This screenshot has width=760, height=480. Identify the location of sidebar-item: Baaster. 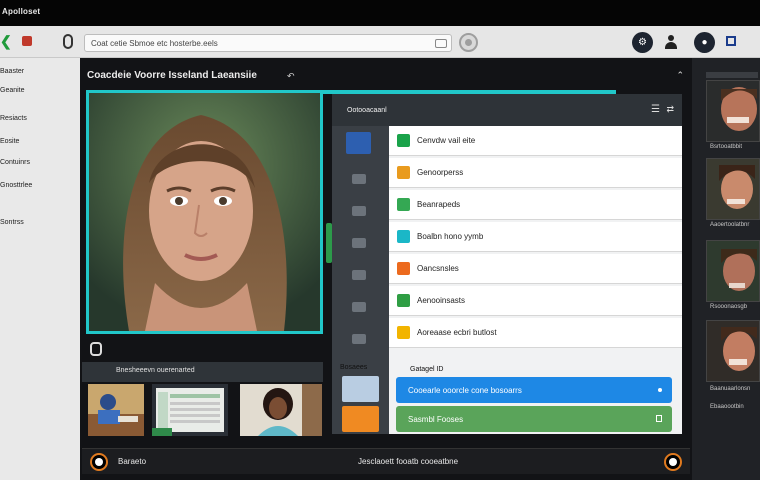
(12, 71).